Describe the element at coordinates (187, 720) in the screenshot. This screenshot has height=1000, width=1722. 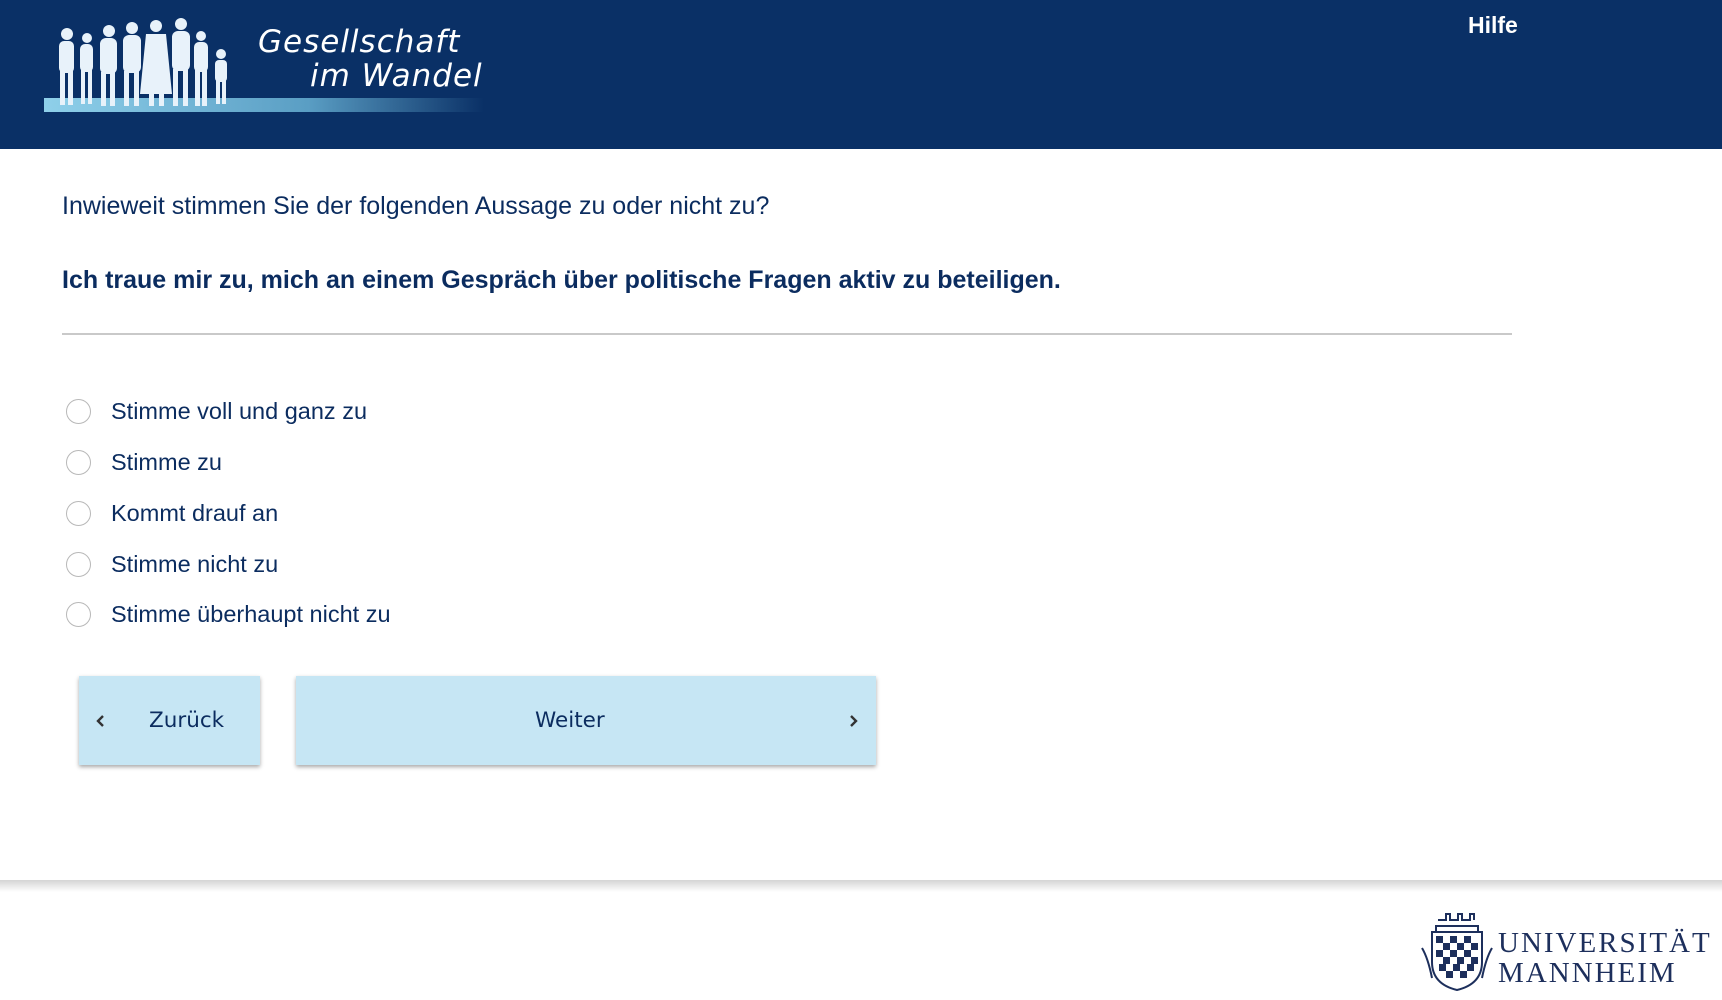
I see `back-button-label: Zurück` at that location.